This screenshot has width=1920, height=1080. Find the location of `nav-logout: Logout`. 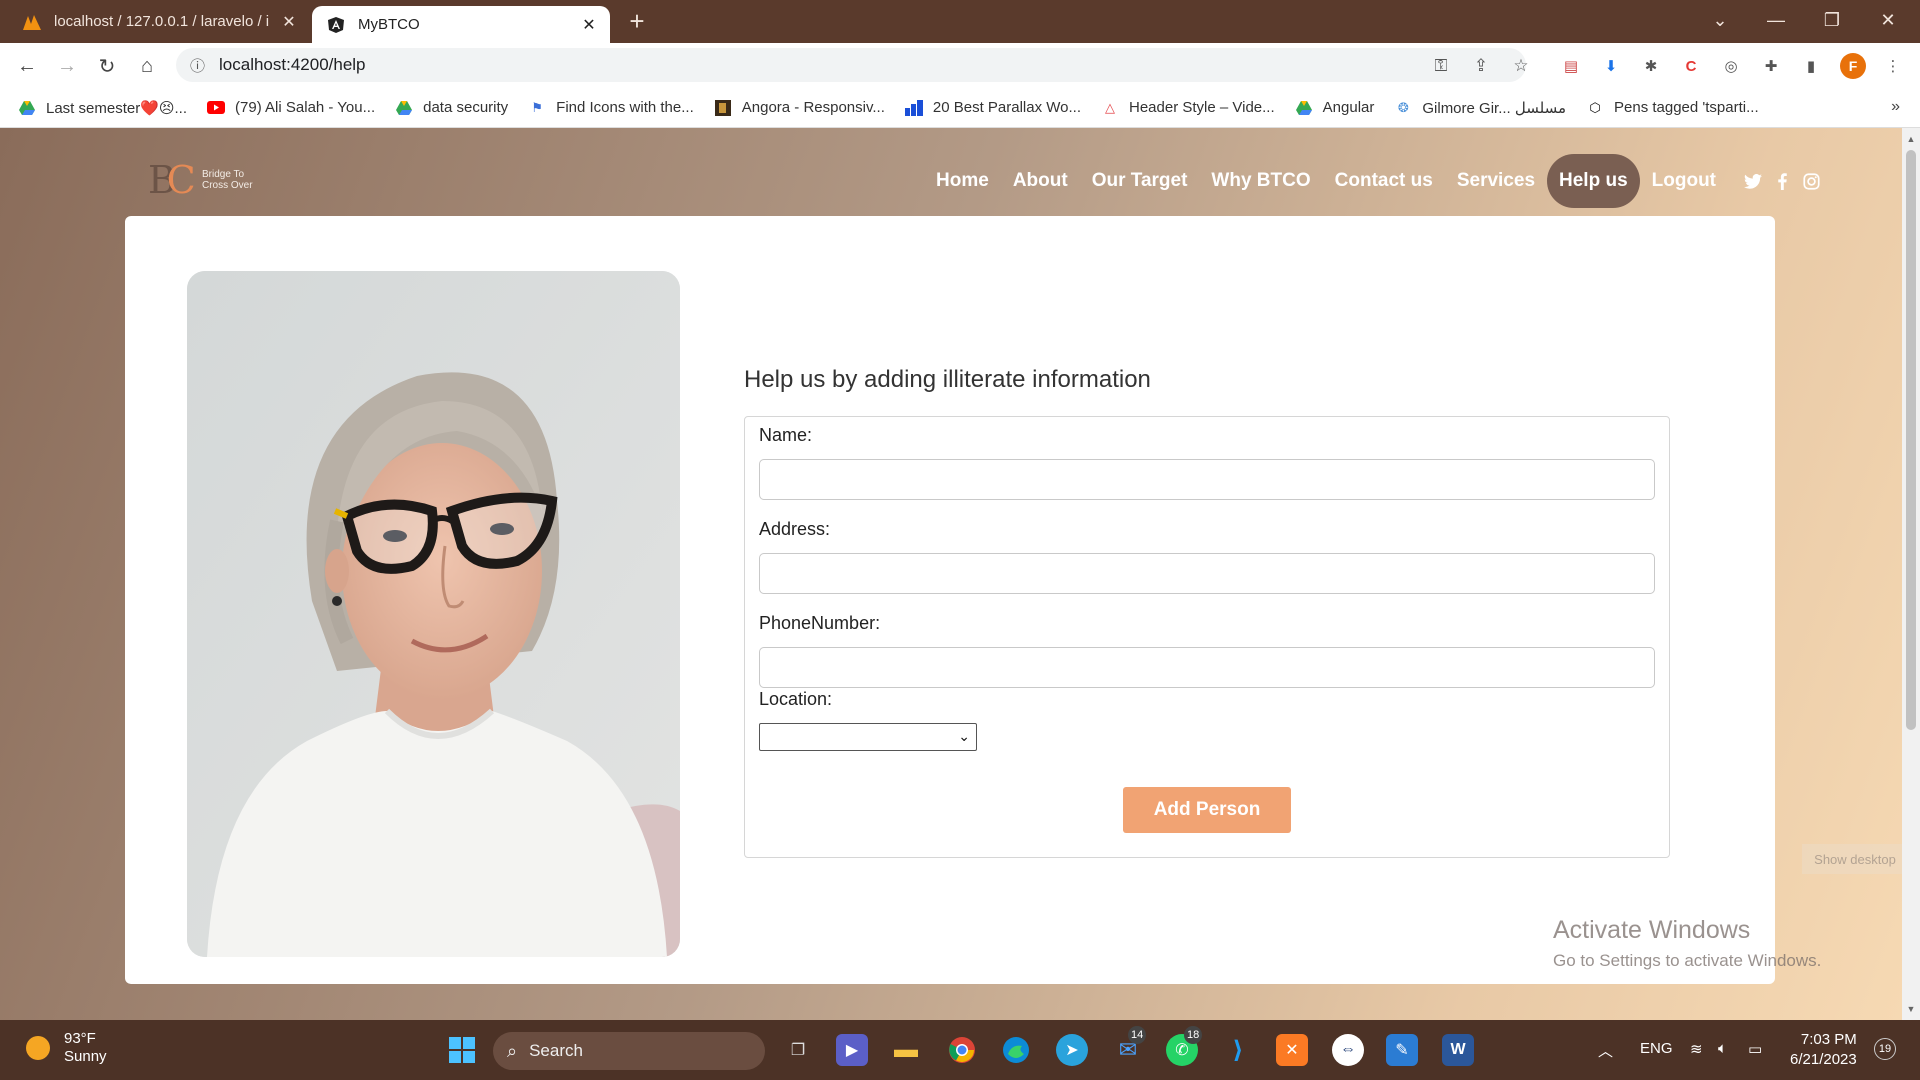

nav-logout: Logout is located at coordinates (1684, 181).